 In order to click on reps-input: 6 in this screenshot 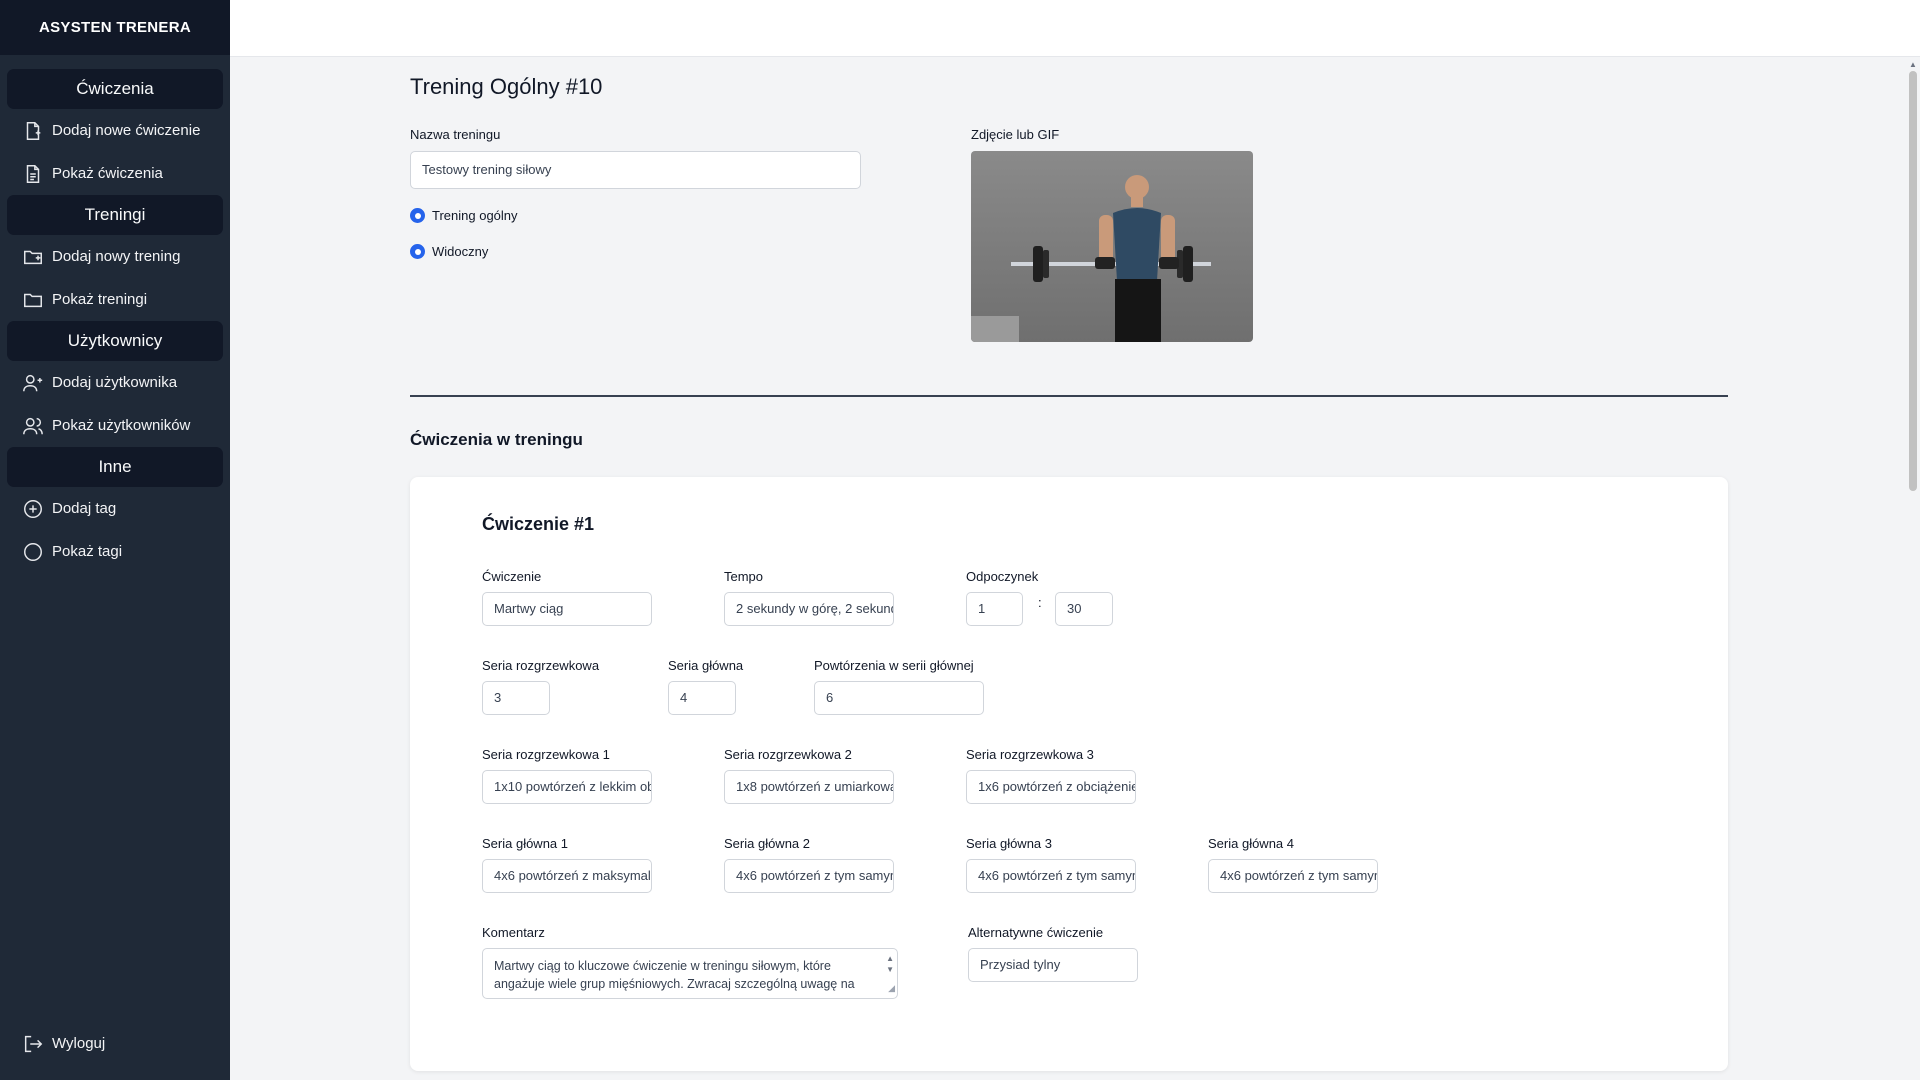, I will do `click(899, 698)`.